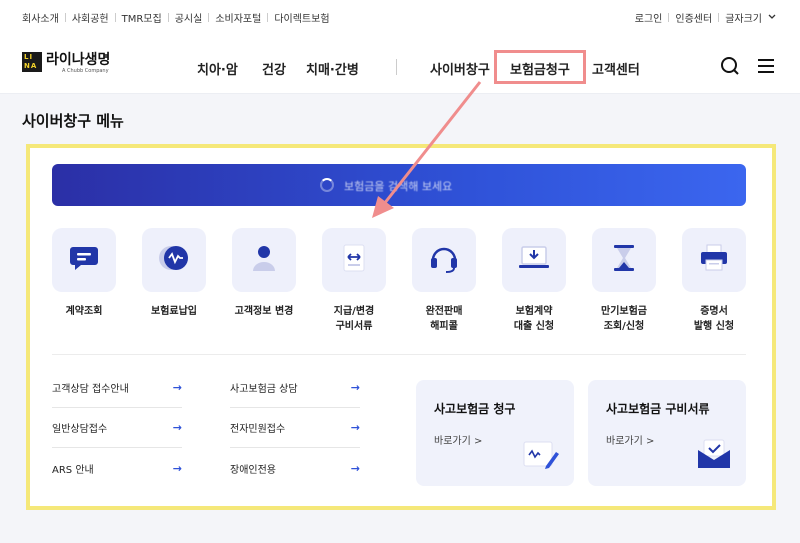  What do you see at coordinates (301, 17) in the screenshot?
I see `utility-link-direct: 다이렉트보험` at bounding box center [301, 17].